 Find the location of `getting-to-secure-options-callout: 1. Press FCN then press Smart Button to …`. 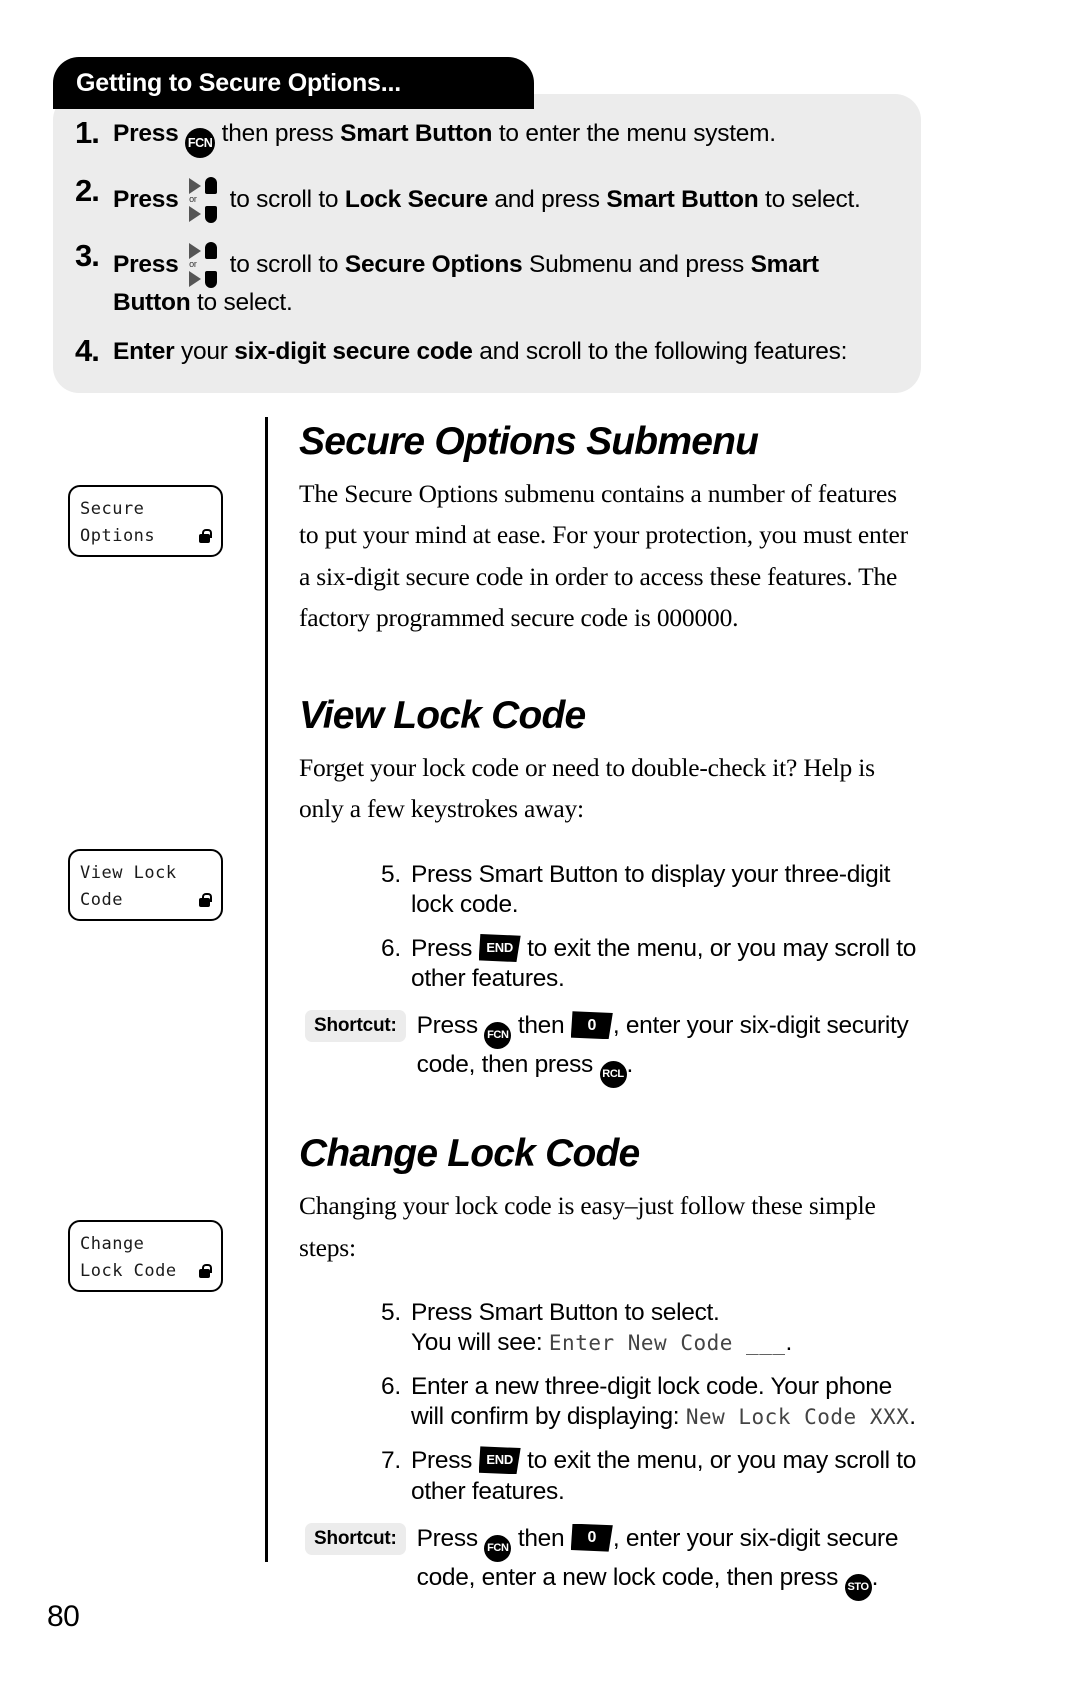

getting-to-secure-options-callout: 1. Press FCN then press Smart Button to … is located at coordinates (487, 244).